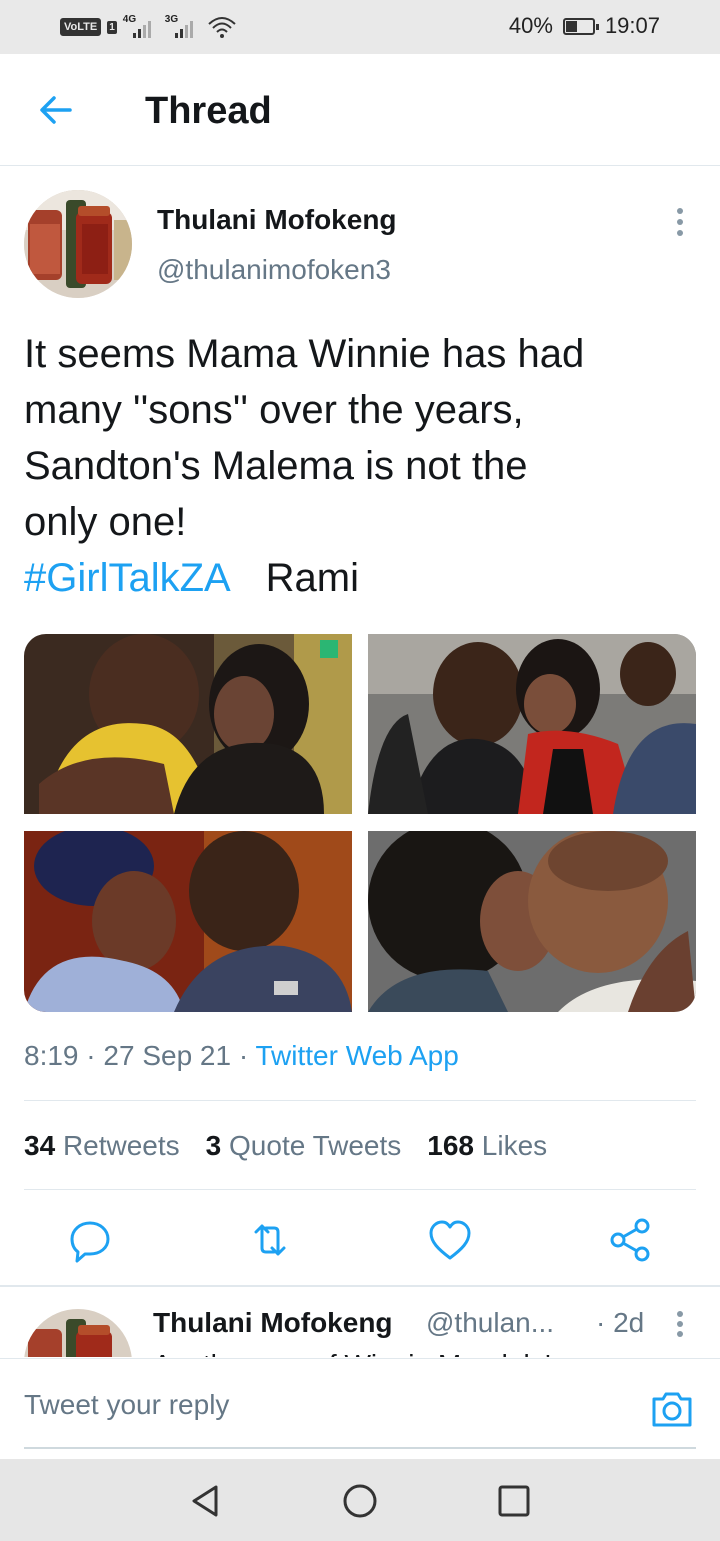 This screenshot has width=720, height=1541. I want to click on tweet-source-link: Twitter Web App, so click(356, 1055).